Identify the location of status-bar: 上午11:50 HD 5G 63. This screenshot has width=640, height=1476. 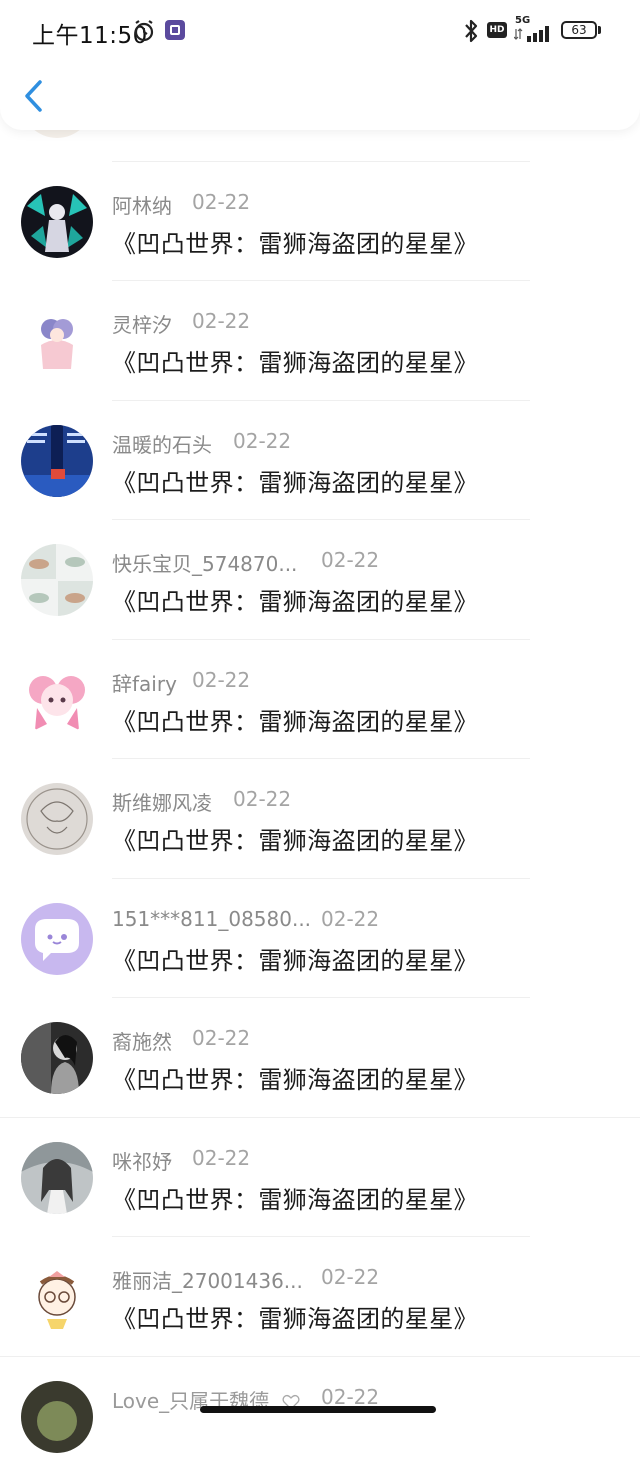
(320, 31).